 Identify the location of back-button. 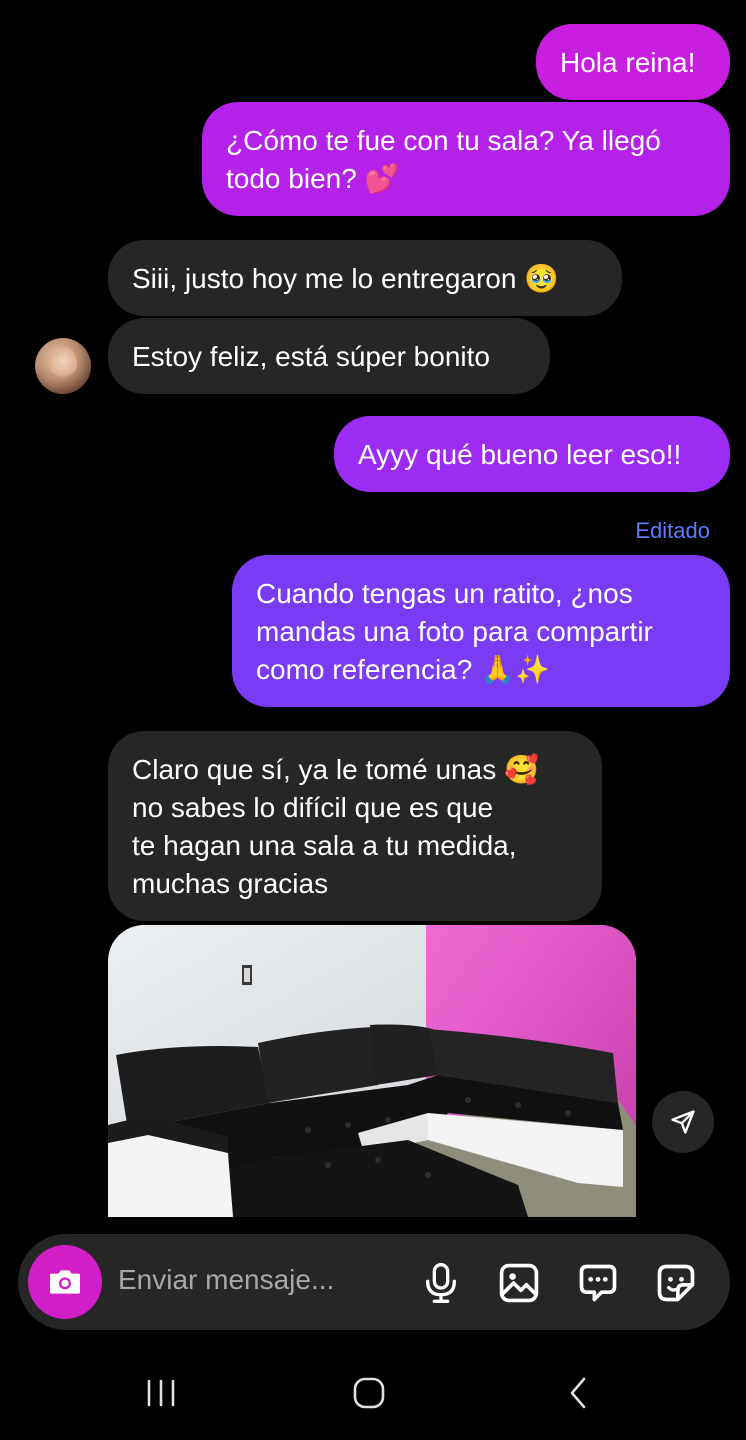
(579, 1395).